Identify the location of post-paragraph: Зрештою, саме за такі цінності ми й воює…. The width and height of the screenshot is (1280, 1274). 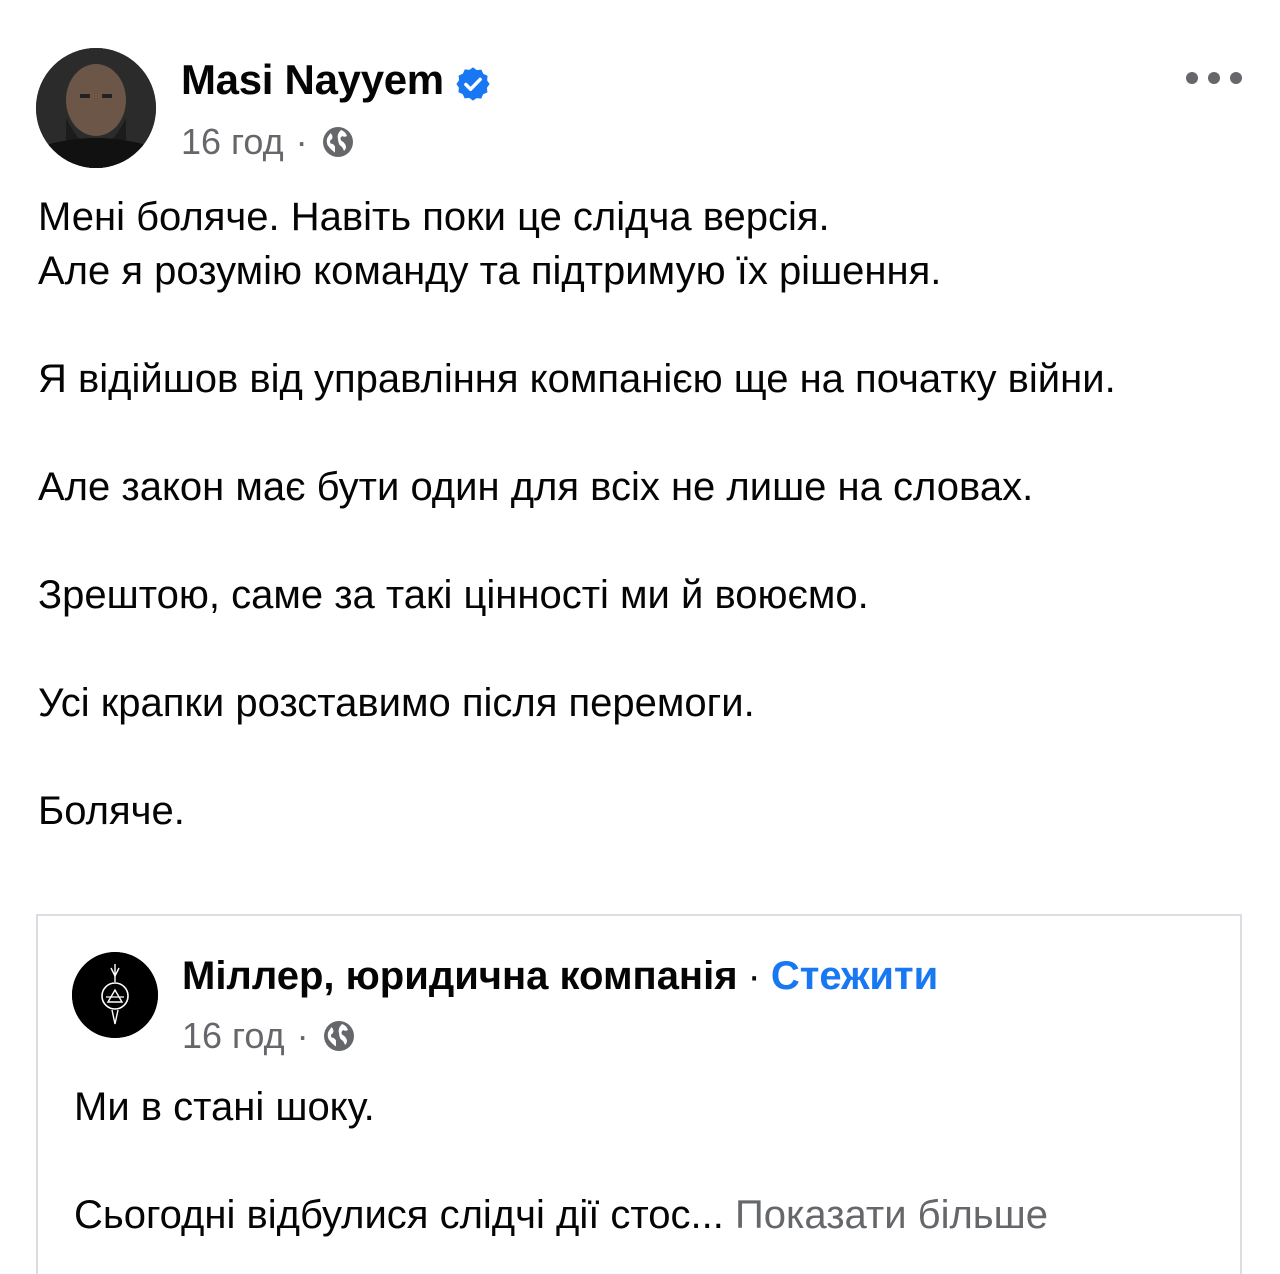
(453, 595).